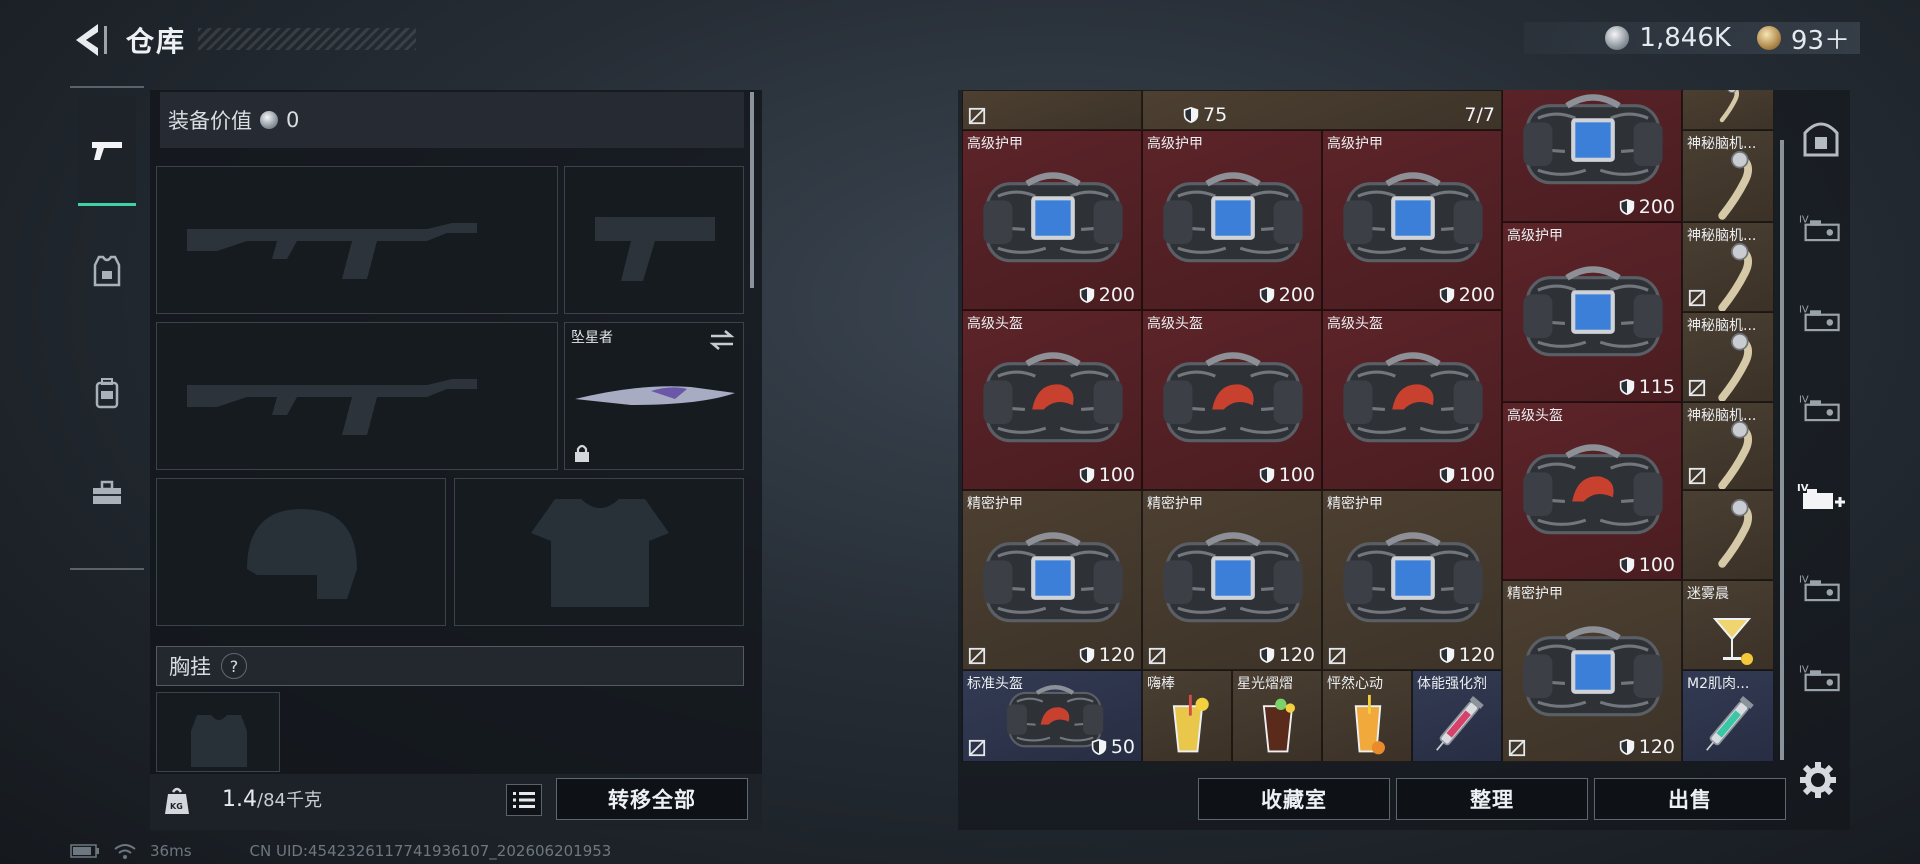  I want to click on primary-weapon-slot, so click(357, 240).